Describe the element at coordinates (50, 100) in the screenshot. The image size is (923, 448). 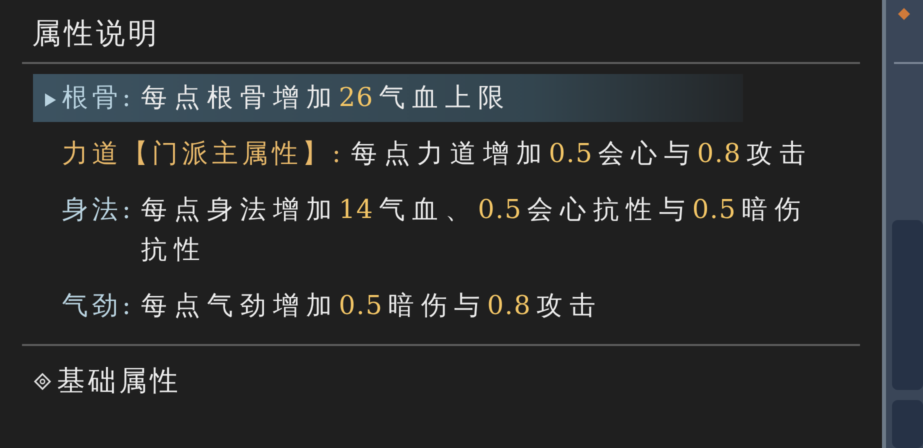
I see `pointer-icon` at that location.